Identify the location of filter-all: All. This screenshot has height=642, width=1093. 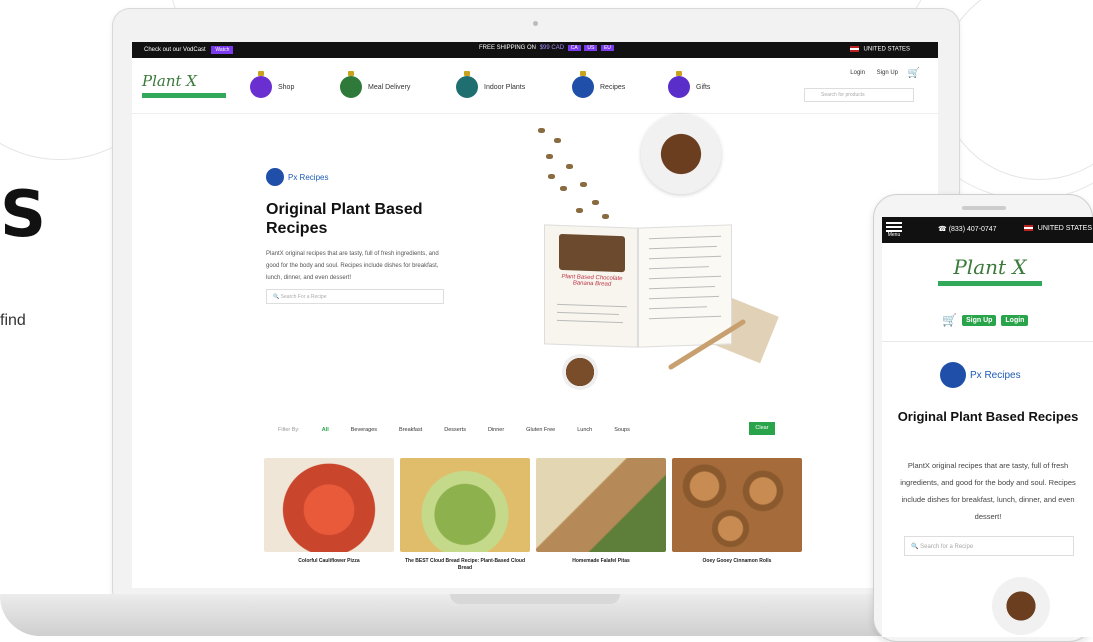
(325, 430).